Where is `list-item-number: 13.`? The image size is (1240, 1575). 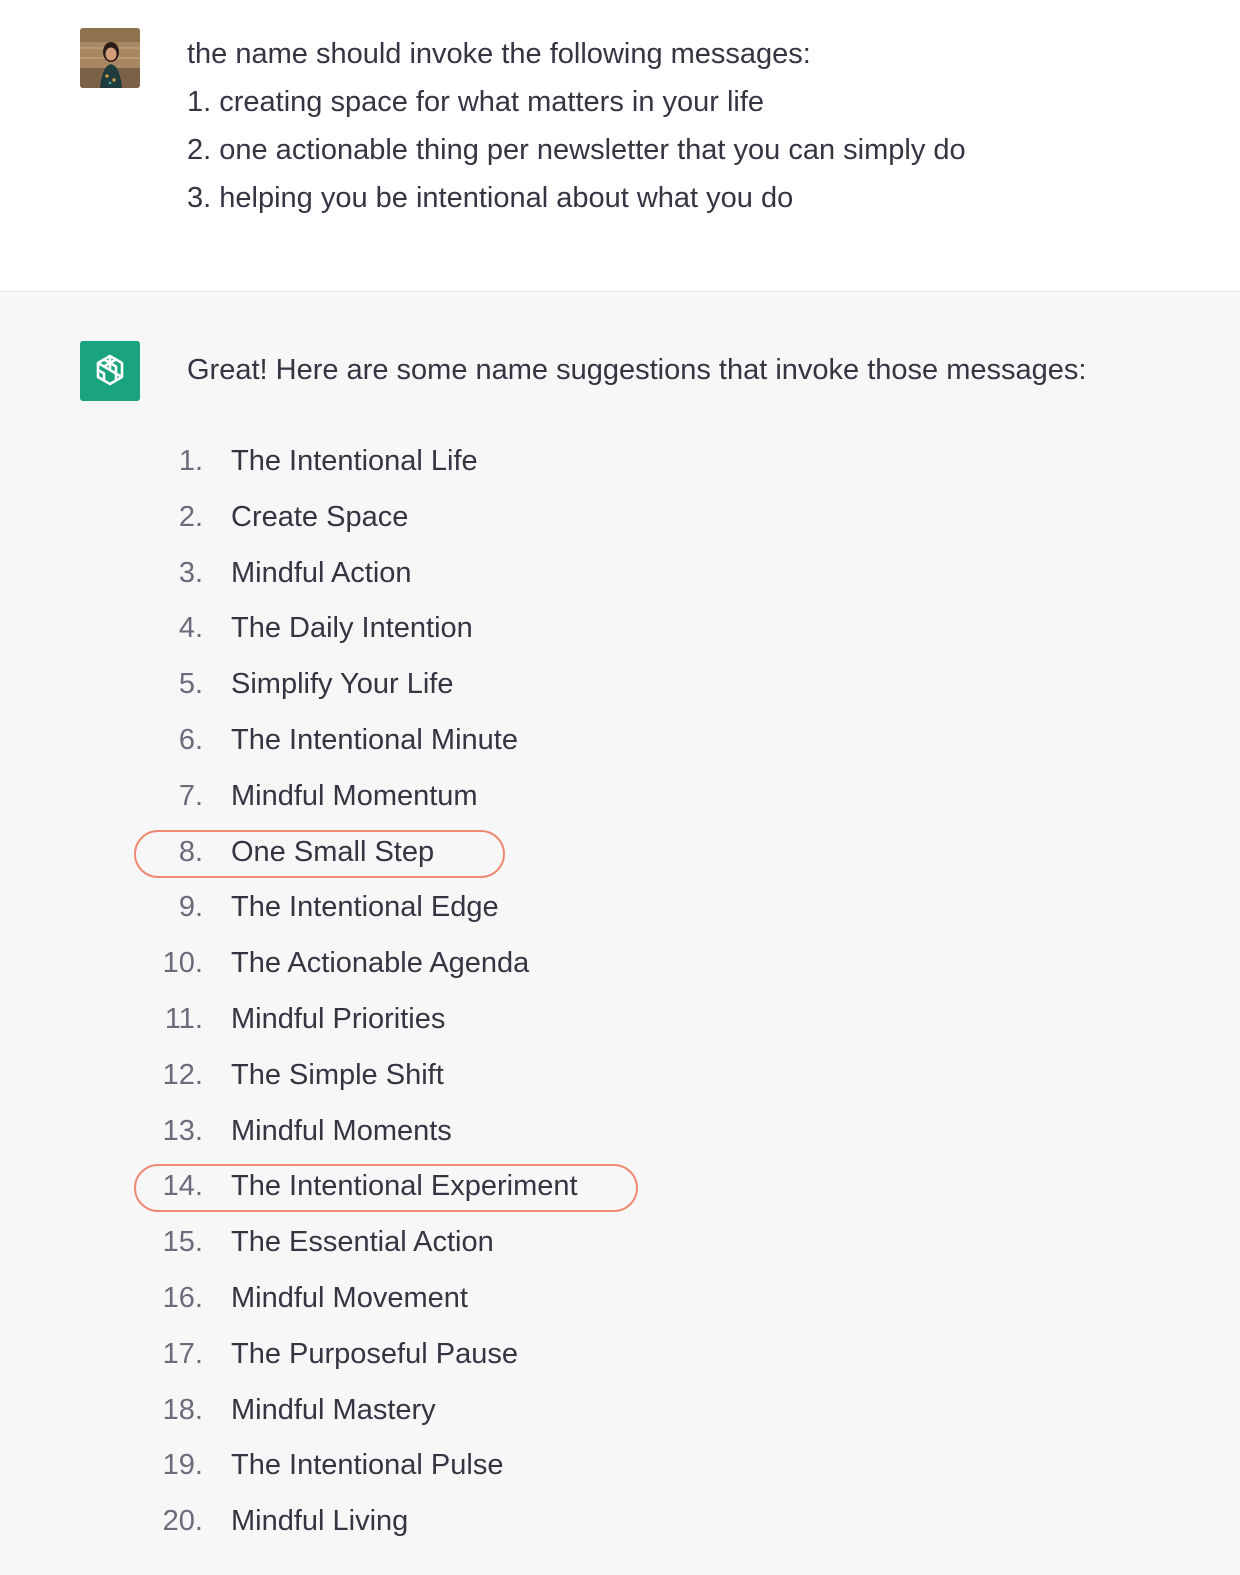 list-item-number: 13. is located at coordinates (182, 1130).